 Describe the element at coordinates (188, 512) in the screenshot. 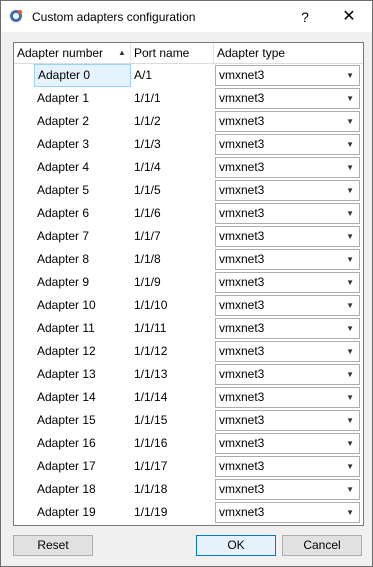

I see `table-row: Adapter 19 1/1/19 vmxnet3 ▼` at that location.